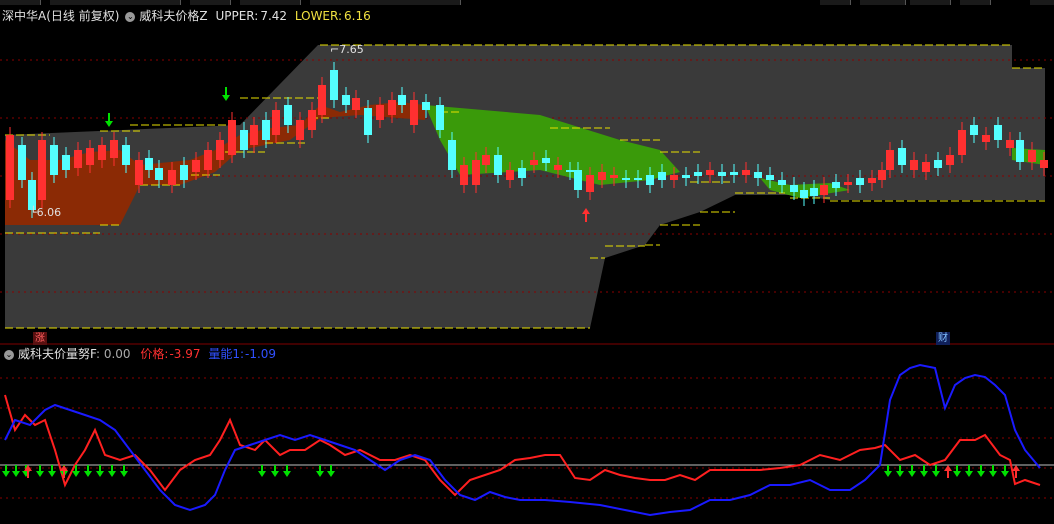  Describe the element at coordinates (226, 354) in the screenshot. I see `volume-label: 量能1:` at that location.